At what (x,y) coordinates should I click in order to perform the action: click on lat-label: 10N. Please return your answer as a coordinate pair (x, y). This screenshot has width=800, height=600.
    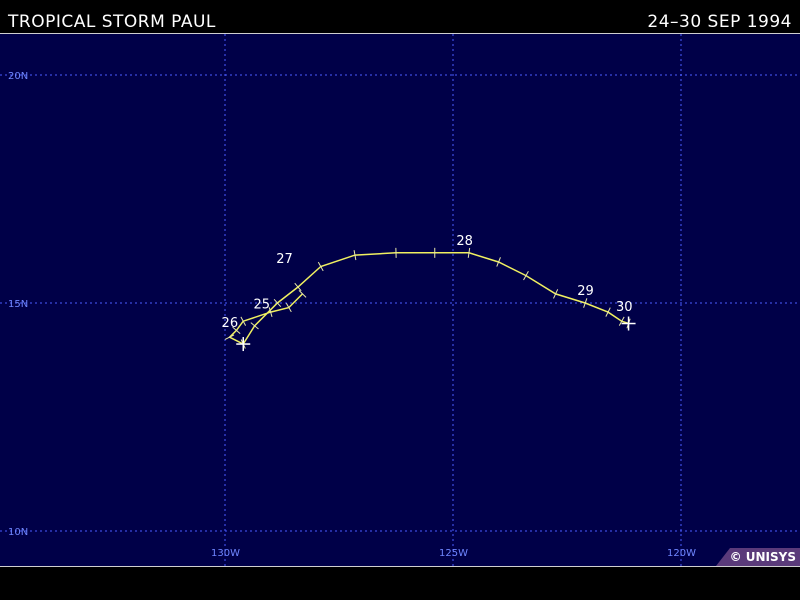
    Looking at the image, I should click on (18, 532).